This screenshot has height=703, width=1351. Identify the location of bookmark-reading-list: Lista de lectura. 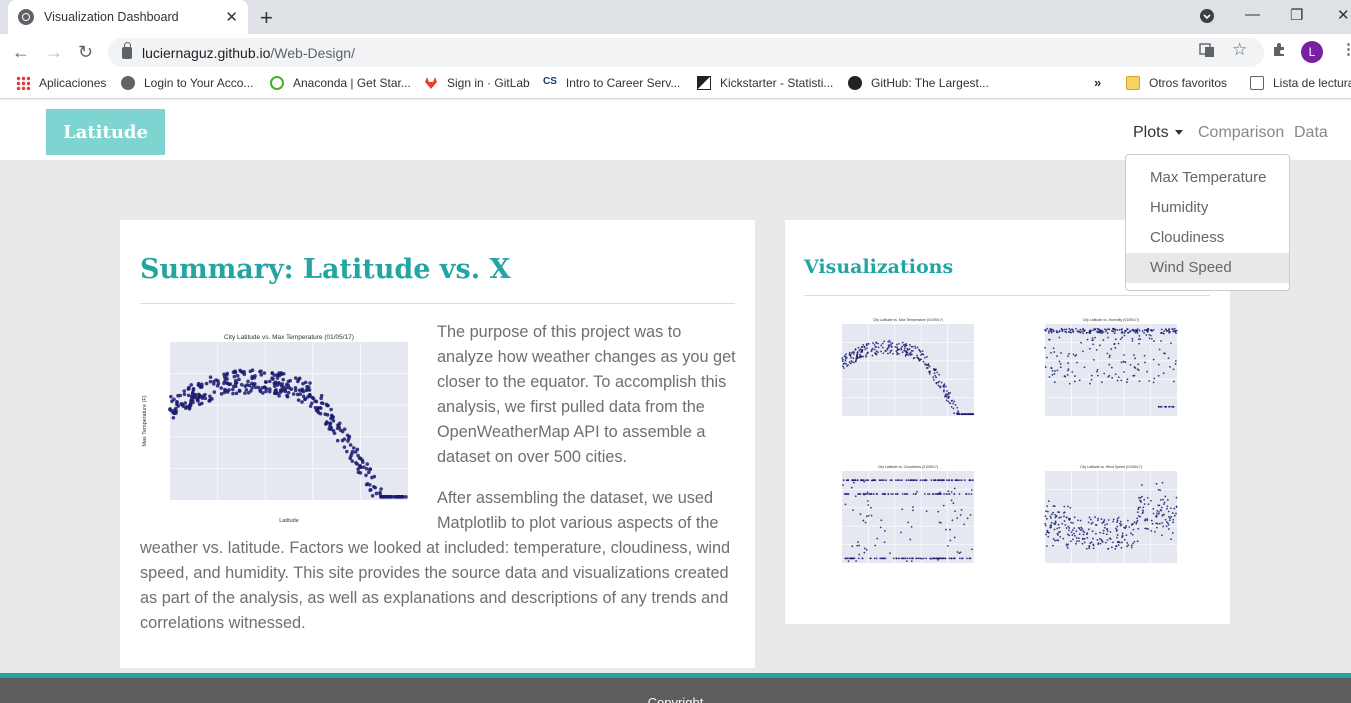
(1300, 83).